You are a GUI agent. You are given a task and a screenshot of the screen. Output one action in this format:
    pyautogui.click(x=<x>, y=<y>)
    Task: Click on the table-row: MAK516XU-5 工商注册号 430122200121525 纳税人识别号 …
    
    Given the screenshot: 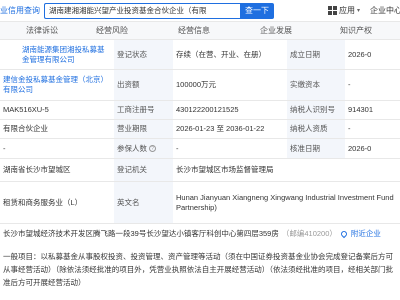 What is the action you would take?
    pyautogui.click(x=200, y=110)
    